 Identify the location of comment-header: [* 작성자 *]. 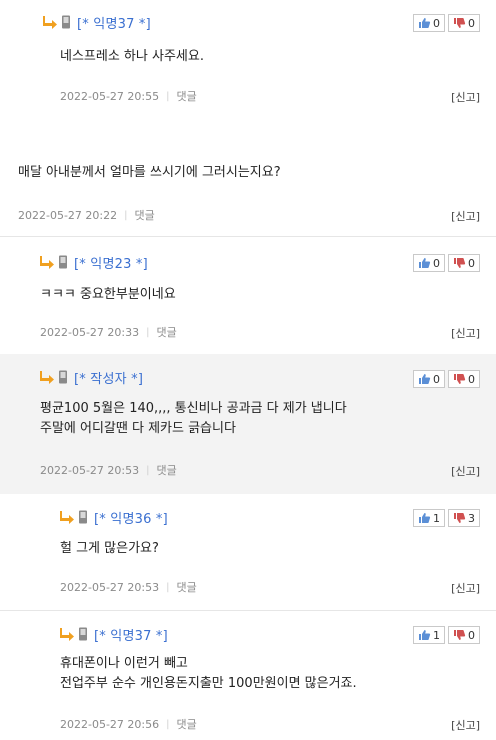
(91, 377).